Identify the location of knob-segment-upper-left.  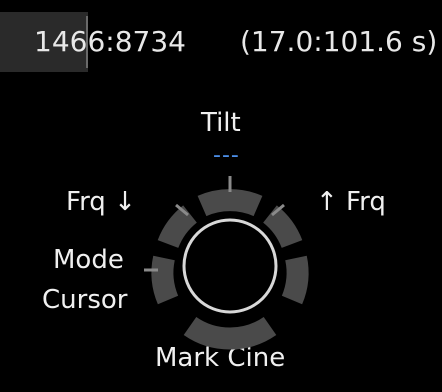
(177, 227).